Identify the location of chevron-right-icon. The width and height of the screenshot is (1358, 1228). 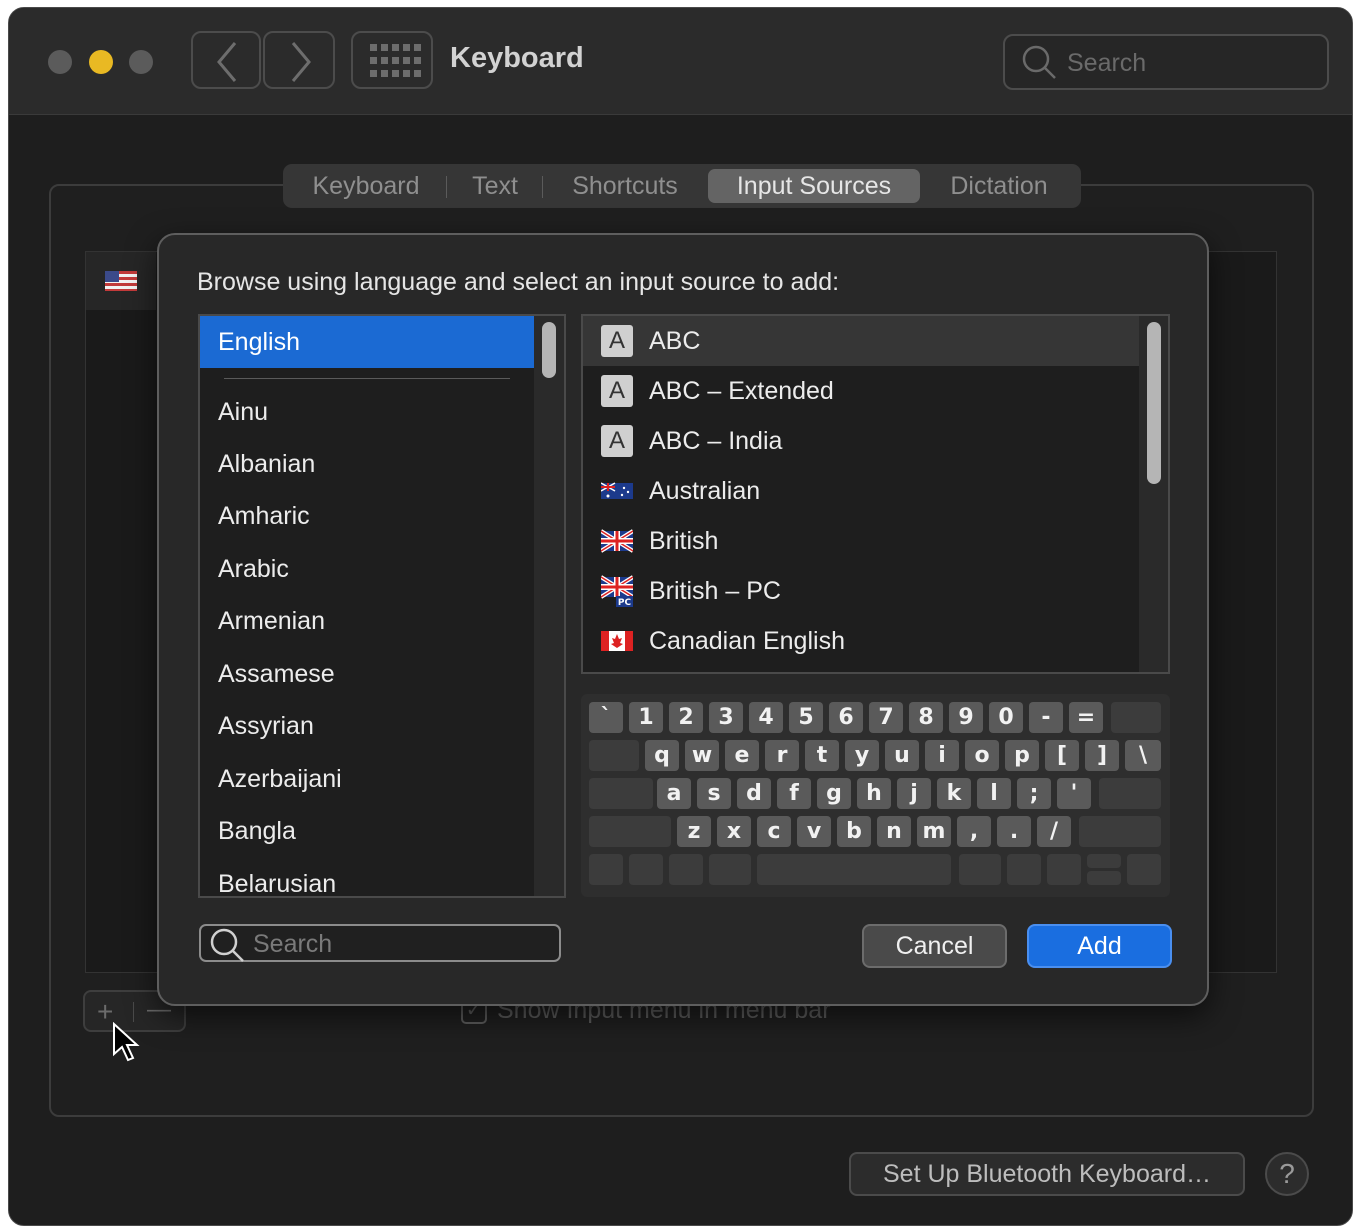
(301, 62).